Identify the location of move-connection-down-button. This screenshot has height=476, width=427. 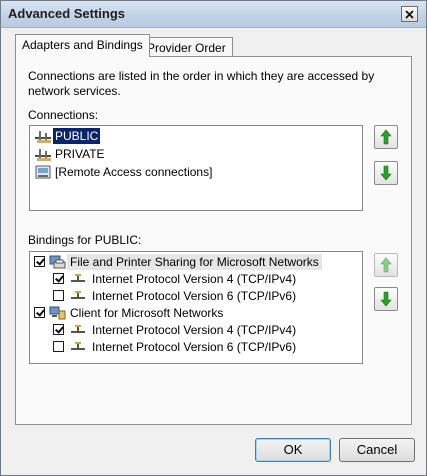
(386, 173).